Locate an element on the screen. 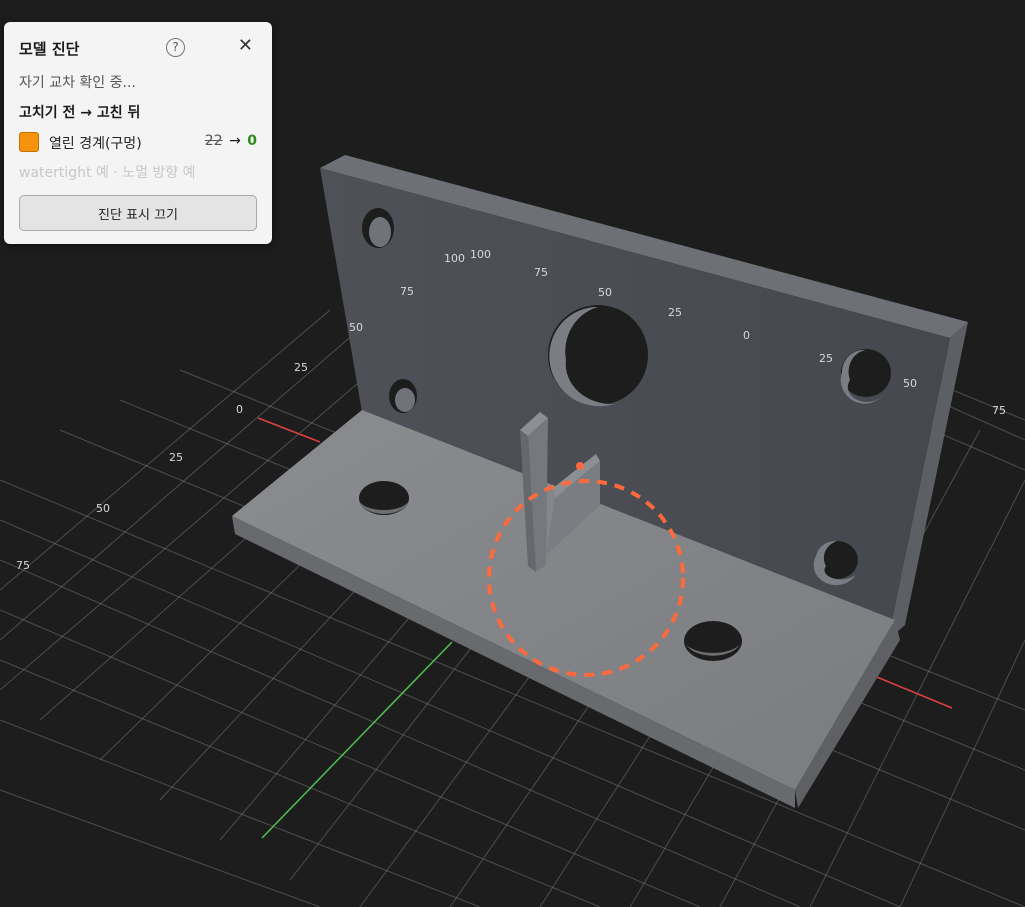 This screenshot has width=1025, height=907. issue-label: 열린 경계(구멍) is located at coordinates (95, 144).